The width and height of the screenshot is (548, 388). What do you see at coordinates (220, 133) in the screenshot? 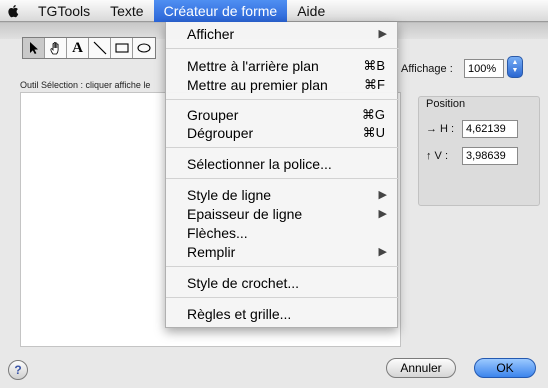
I see `menu-item-label: Dégrouper` at bounding box center [220, 133].